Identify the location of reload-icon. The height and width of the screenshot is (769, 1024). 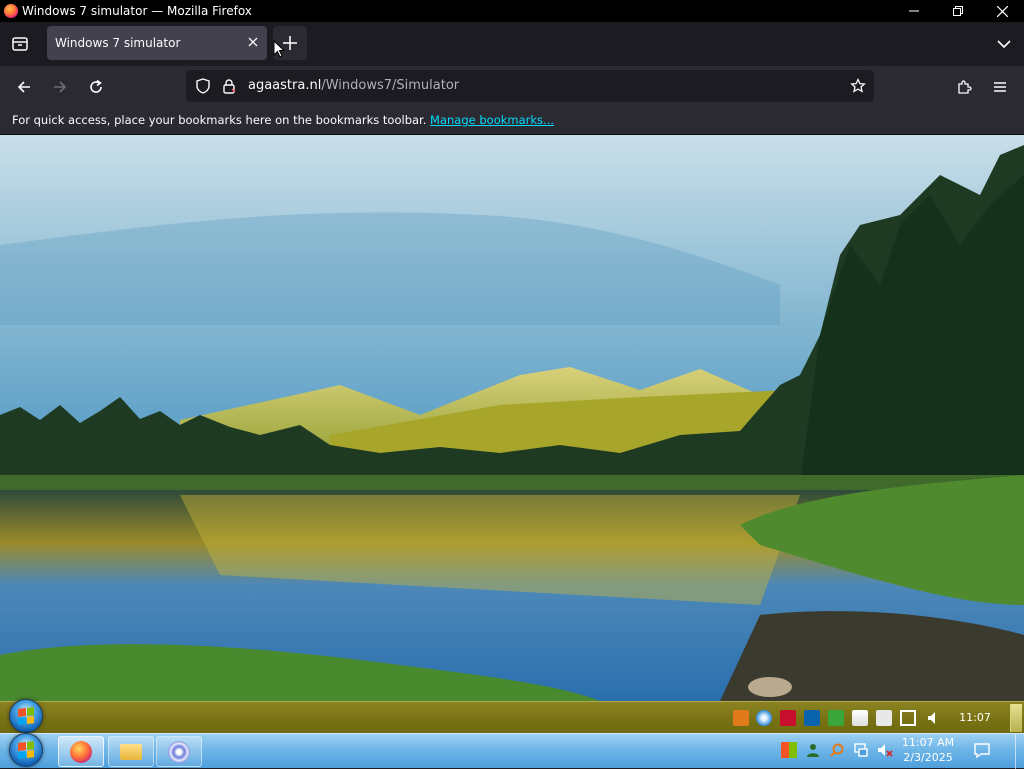
(96, 86).